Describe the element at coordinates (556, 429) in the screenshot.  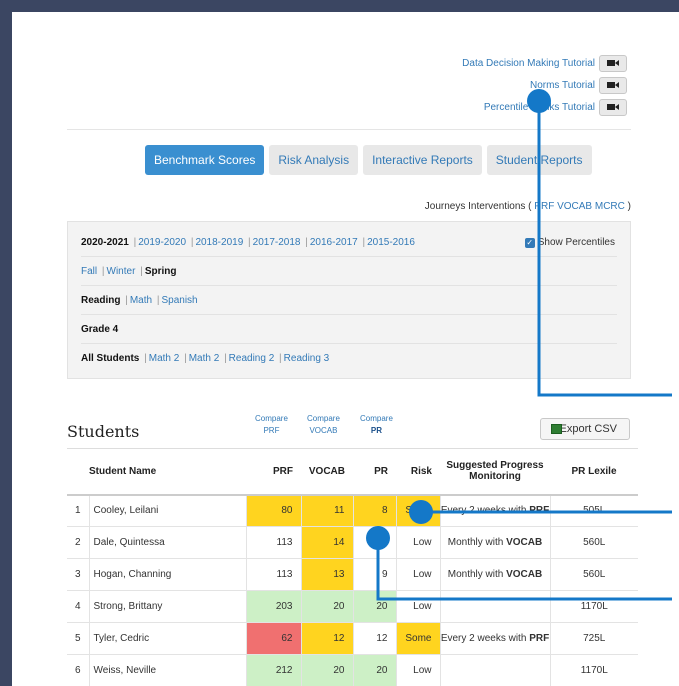
I see `spreadsheet-icon` at that location.